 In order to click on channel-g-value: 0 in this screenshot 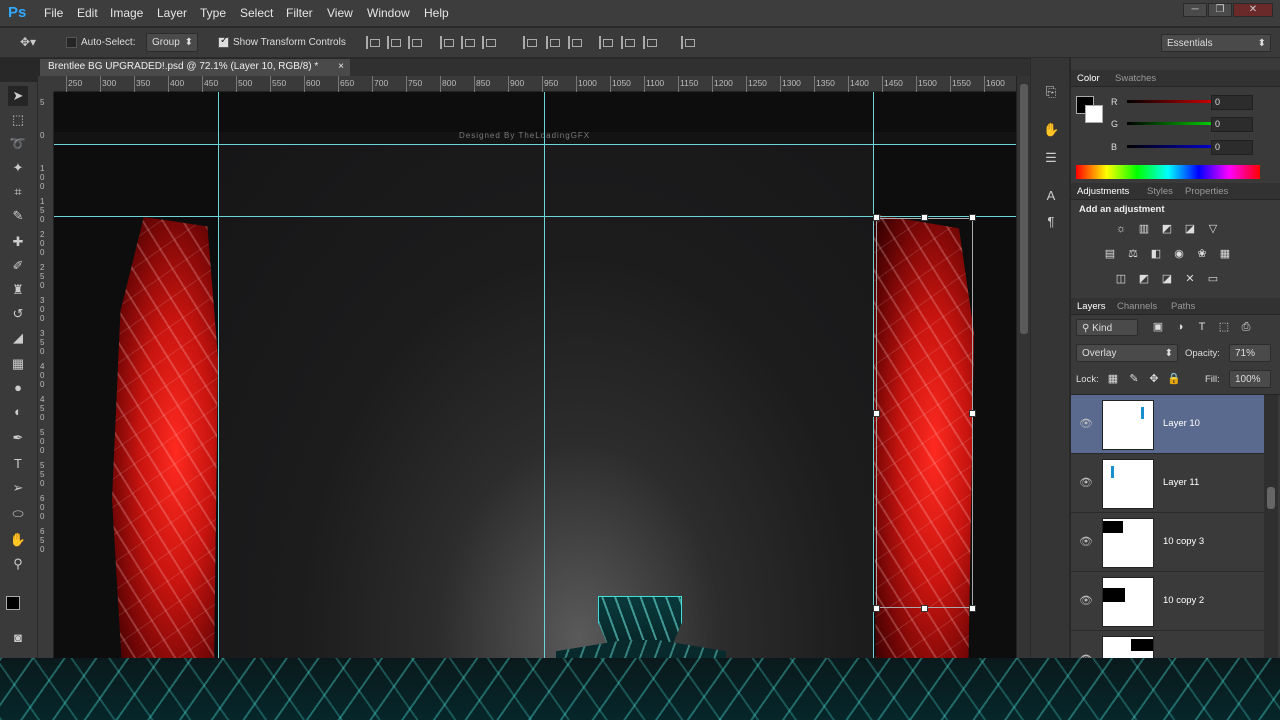, I will do `click(1232, 124)`.